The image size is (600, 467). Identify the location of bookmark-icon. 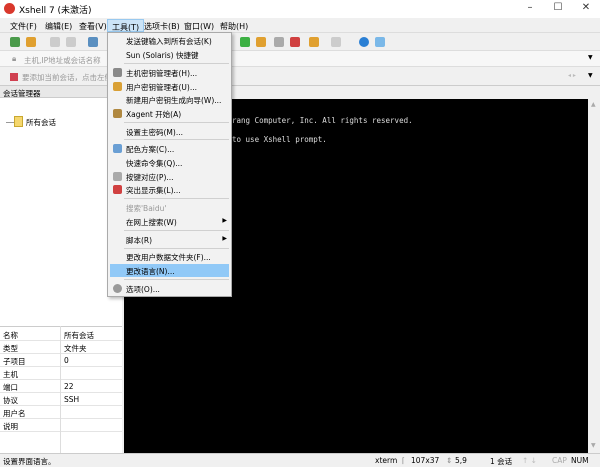
(14, 77).